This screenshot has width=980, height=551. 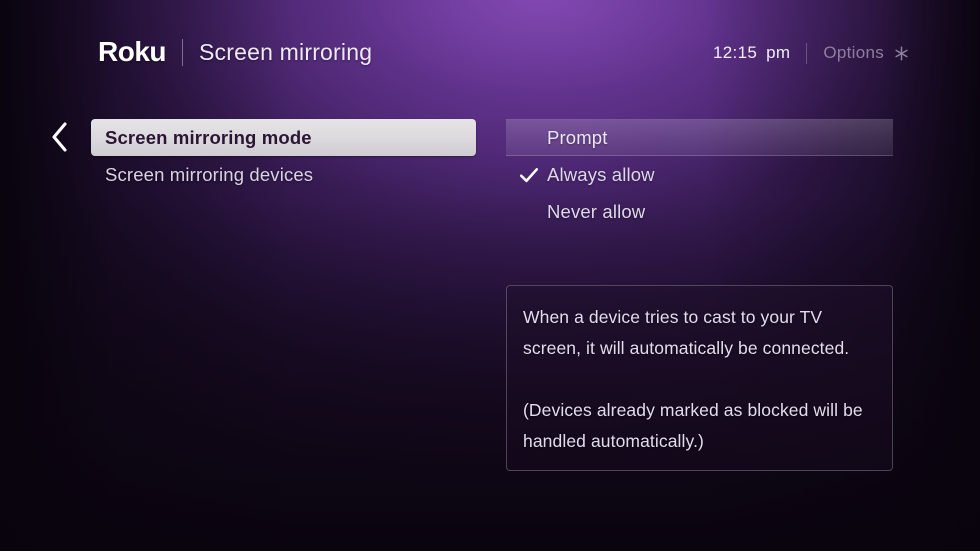 I want to click on checkmark-icon, so click(x=529, y=175).